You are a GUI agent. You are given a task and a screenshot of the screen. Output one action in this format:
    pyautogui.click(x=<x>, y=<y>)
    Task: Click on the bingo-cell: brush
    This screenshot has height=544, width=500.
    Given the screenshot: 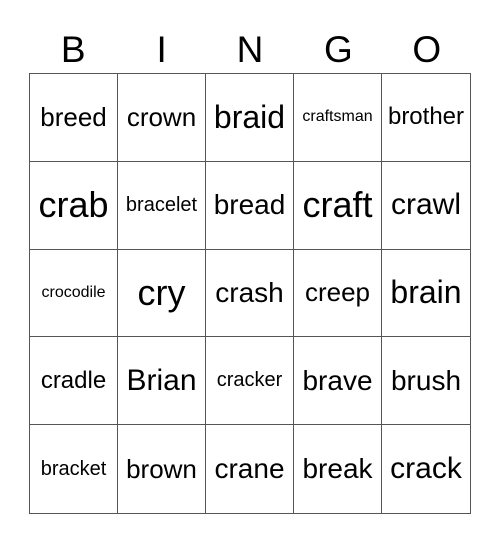 What is the action you would take?
    pyautogui.click(x=426, y=381)
    